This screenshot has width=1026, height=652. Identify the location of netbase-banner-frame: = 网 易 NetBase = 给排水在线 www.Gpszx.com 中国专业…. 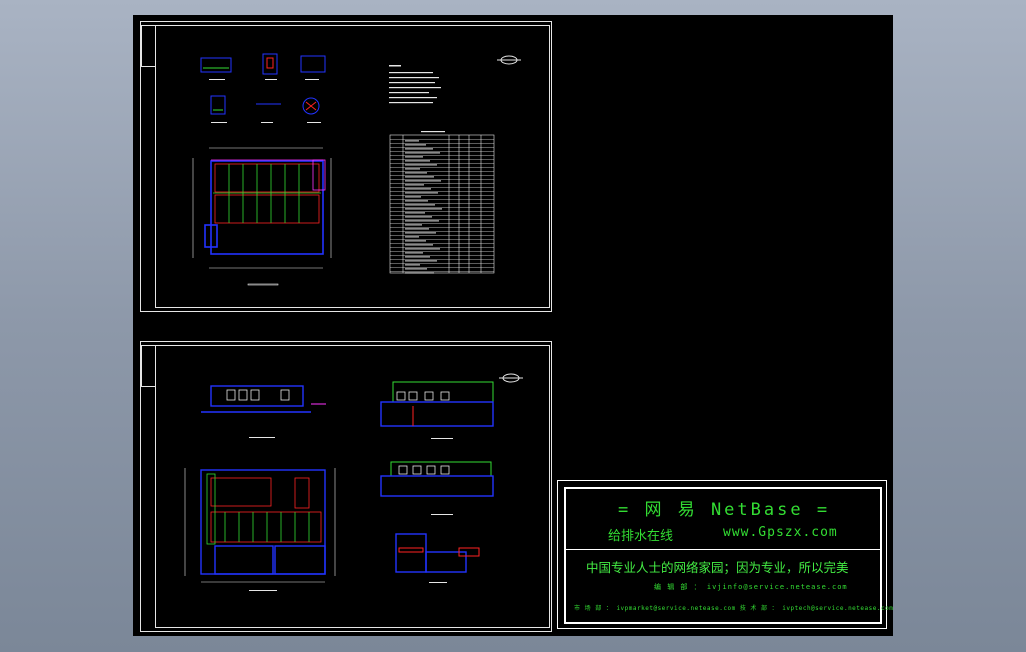
(728, 555).